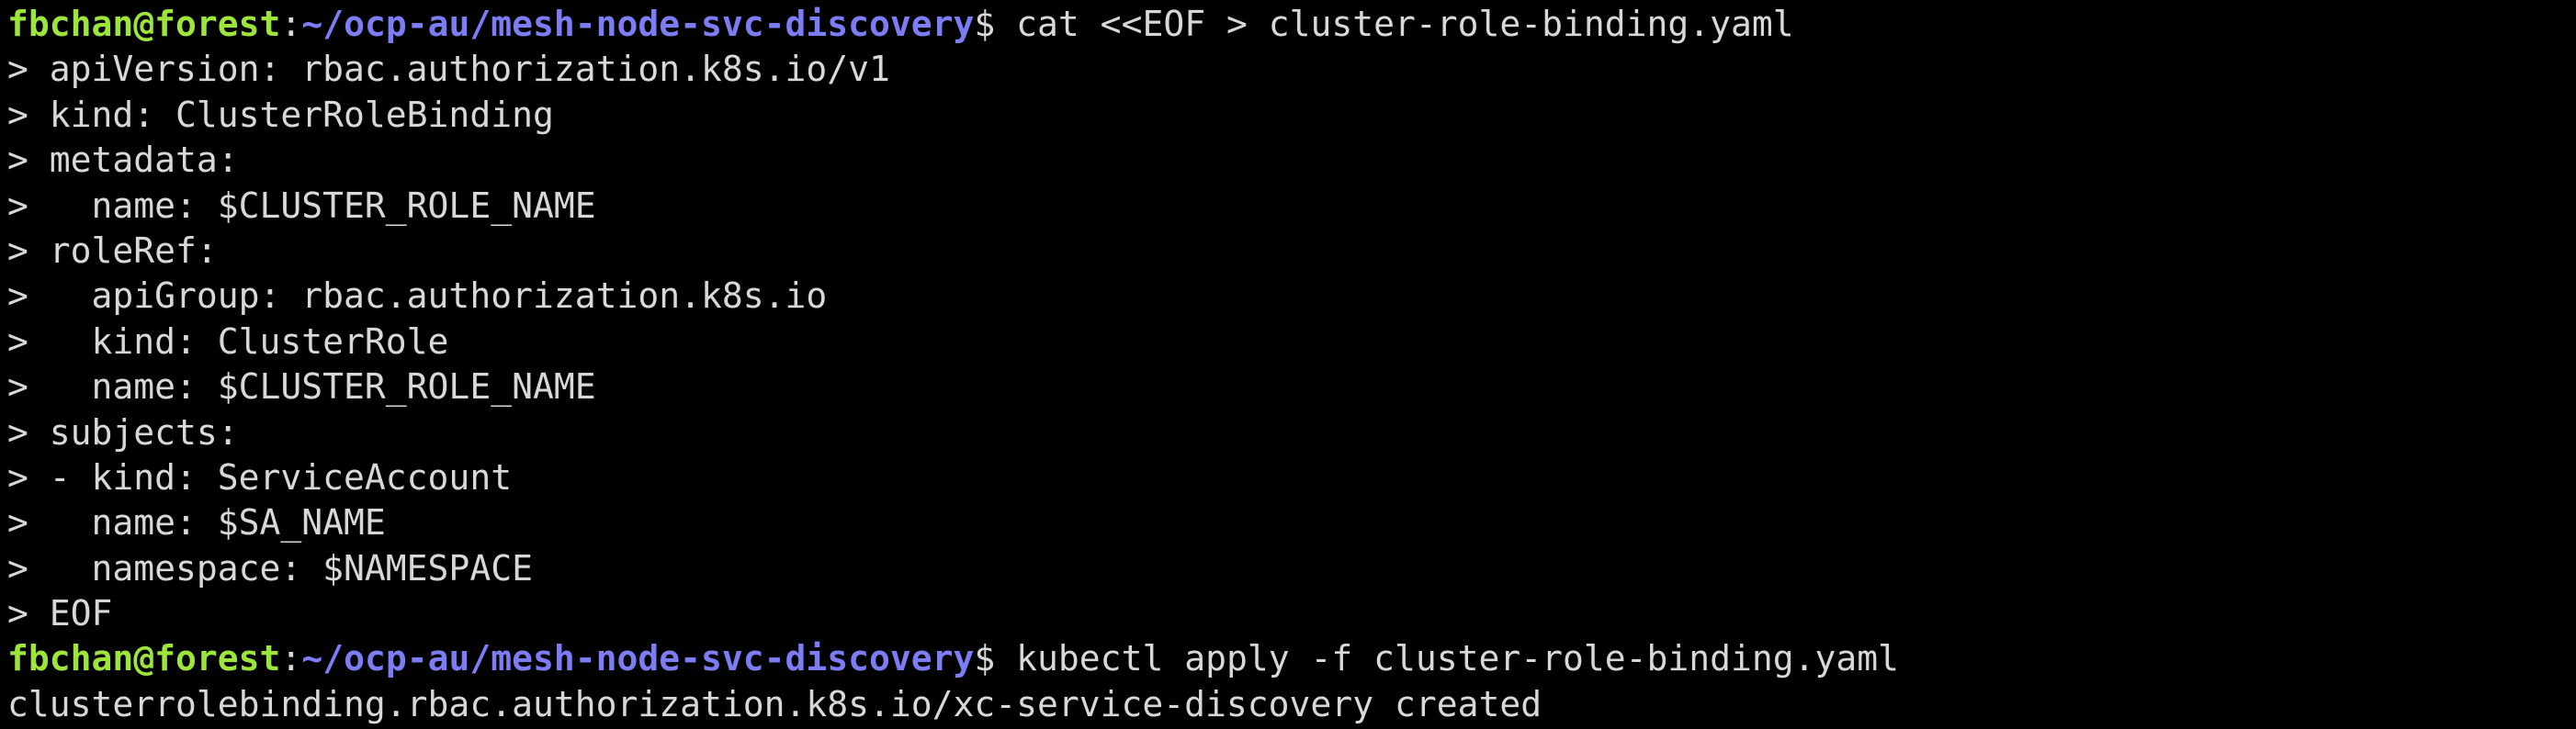 Image resolution: width=2576 pixels, height=729 pixels. Describe the element at coordinates (270, 568) in the screenshot. I see `heredoc-line: > namespace: $NAMESPACE` at that location.